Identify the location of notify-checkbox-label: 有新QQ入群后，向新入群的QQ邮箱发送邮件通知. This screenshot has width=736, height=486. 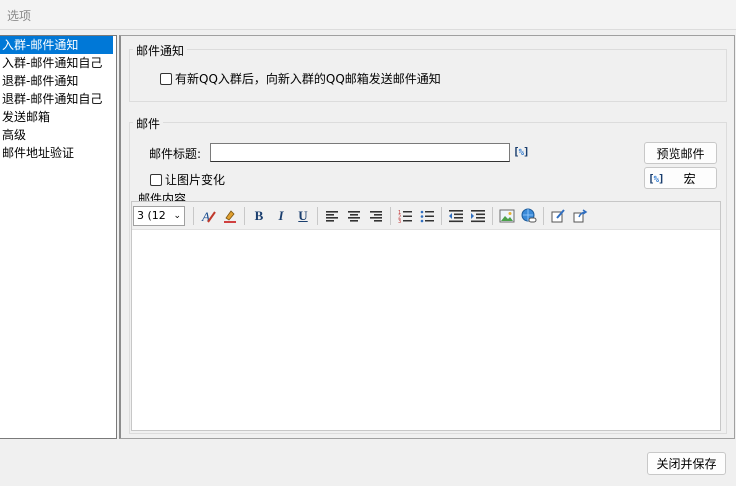
(308, 79).